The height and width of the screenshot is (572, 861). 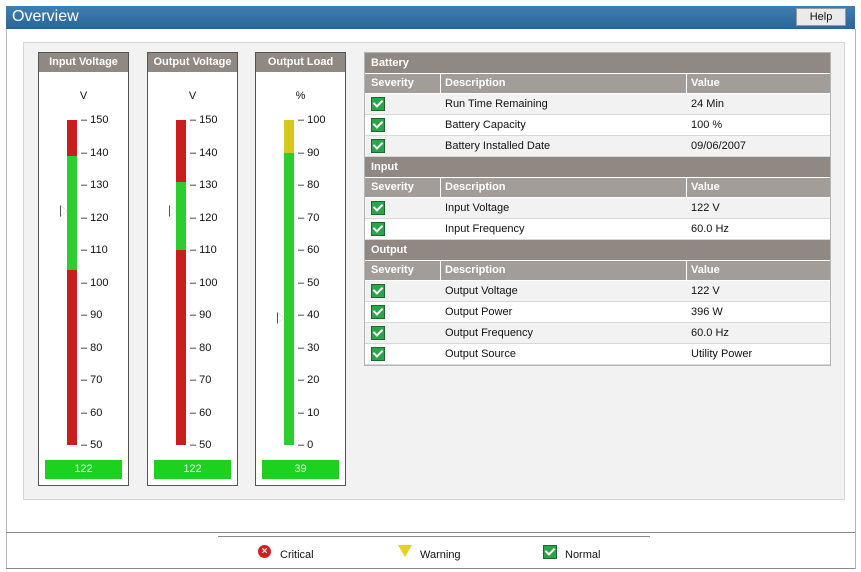 I want to click on row-description: Output Frequency, so click(x=489, y=333).